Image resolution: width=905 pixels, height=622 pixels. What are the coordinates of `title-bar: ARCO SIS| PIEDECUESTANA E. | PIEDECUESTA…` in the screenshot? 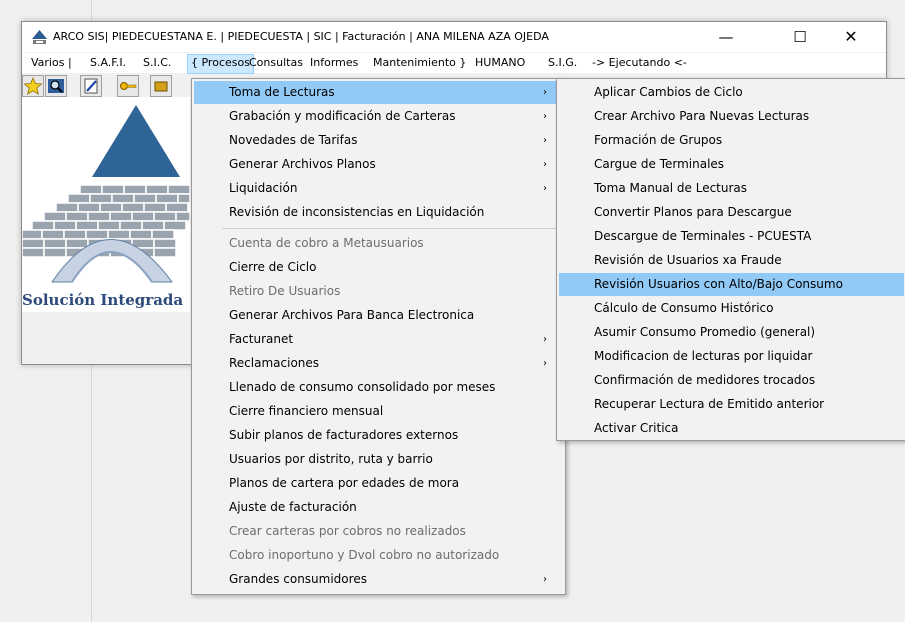 It's located at (454, 37).